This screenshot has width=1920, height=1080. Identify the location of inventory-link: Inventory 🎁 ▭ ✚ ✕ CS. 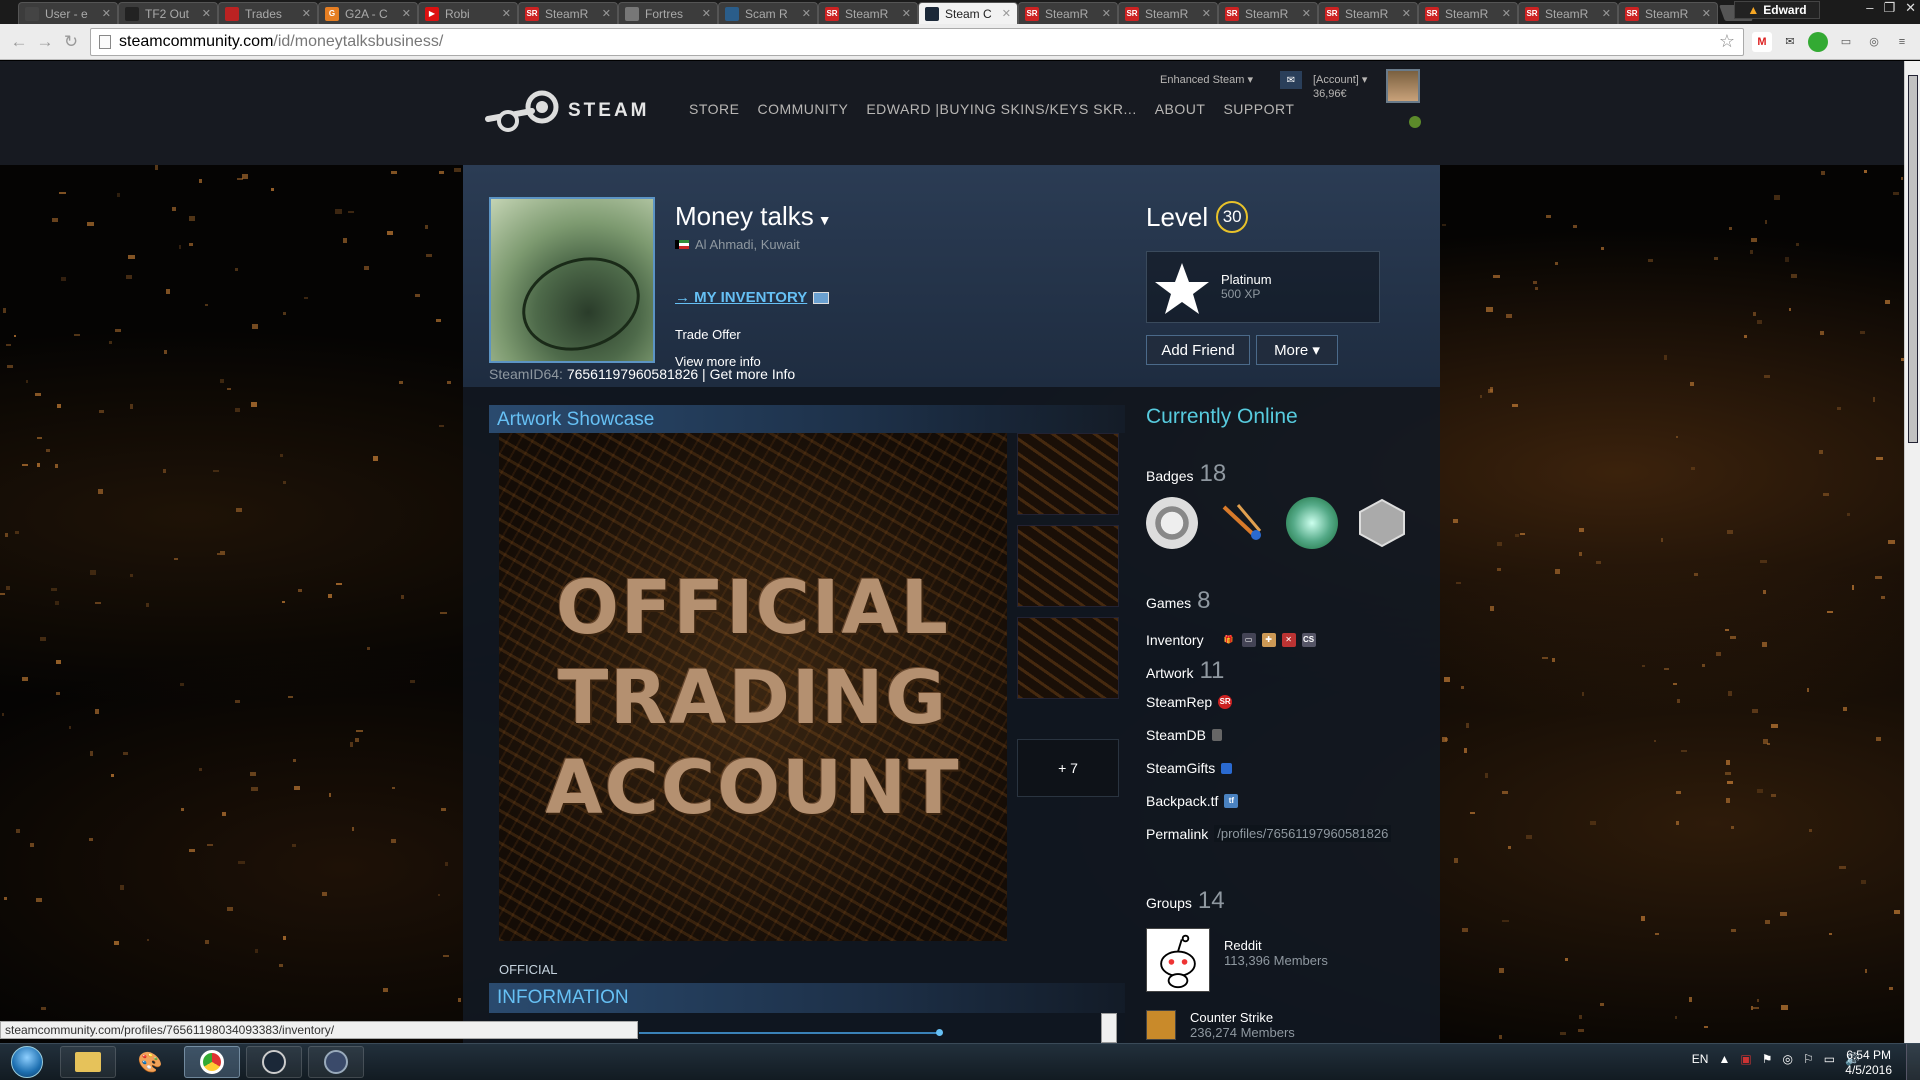
(1231, 640).